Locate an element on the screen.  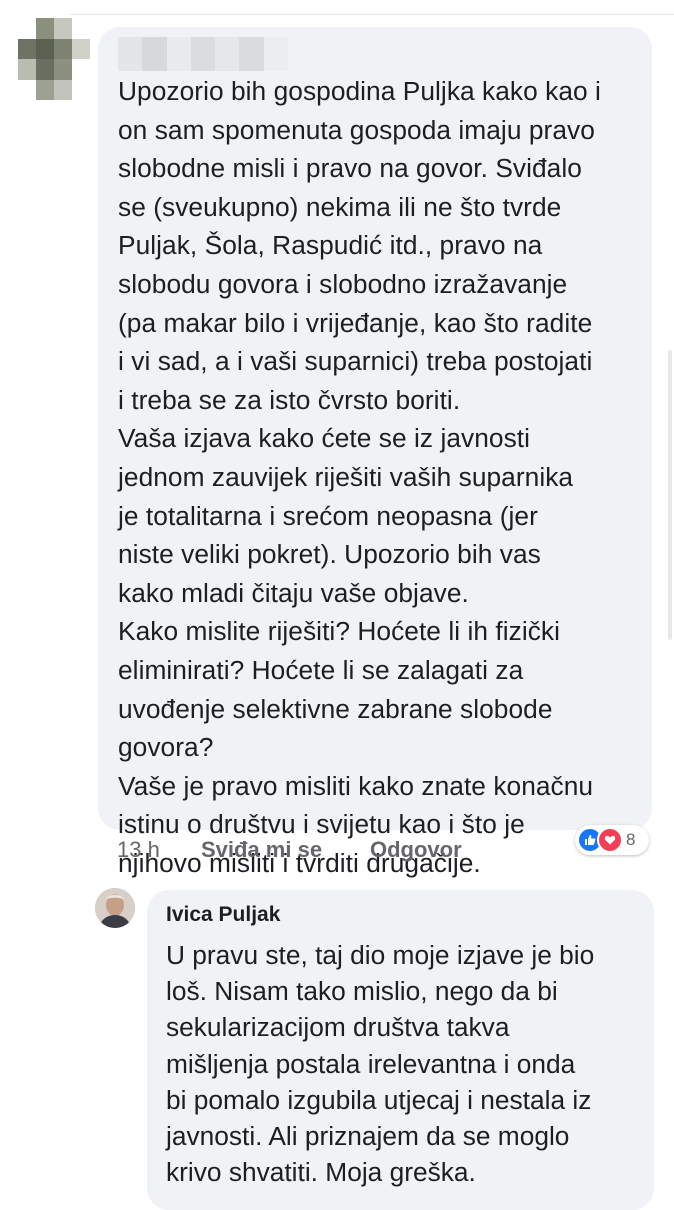
reply-author-name: Ivica Puljak is located at coordinates (223, 915).